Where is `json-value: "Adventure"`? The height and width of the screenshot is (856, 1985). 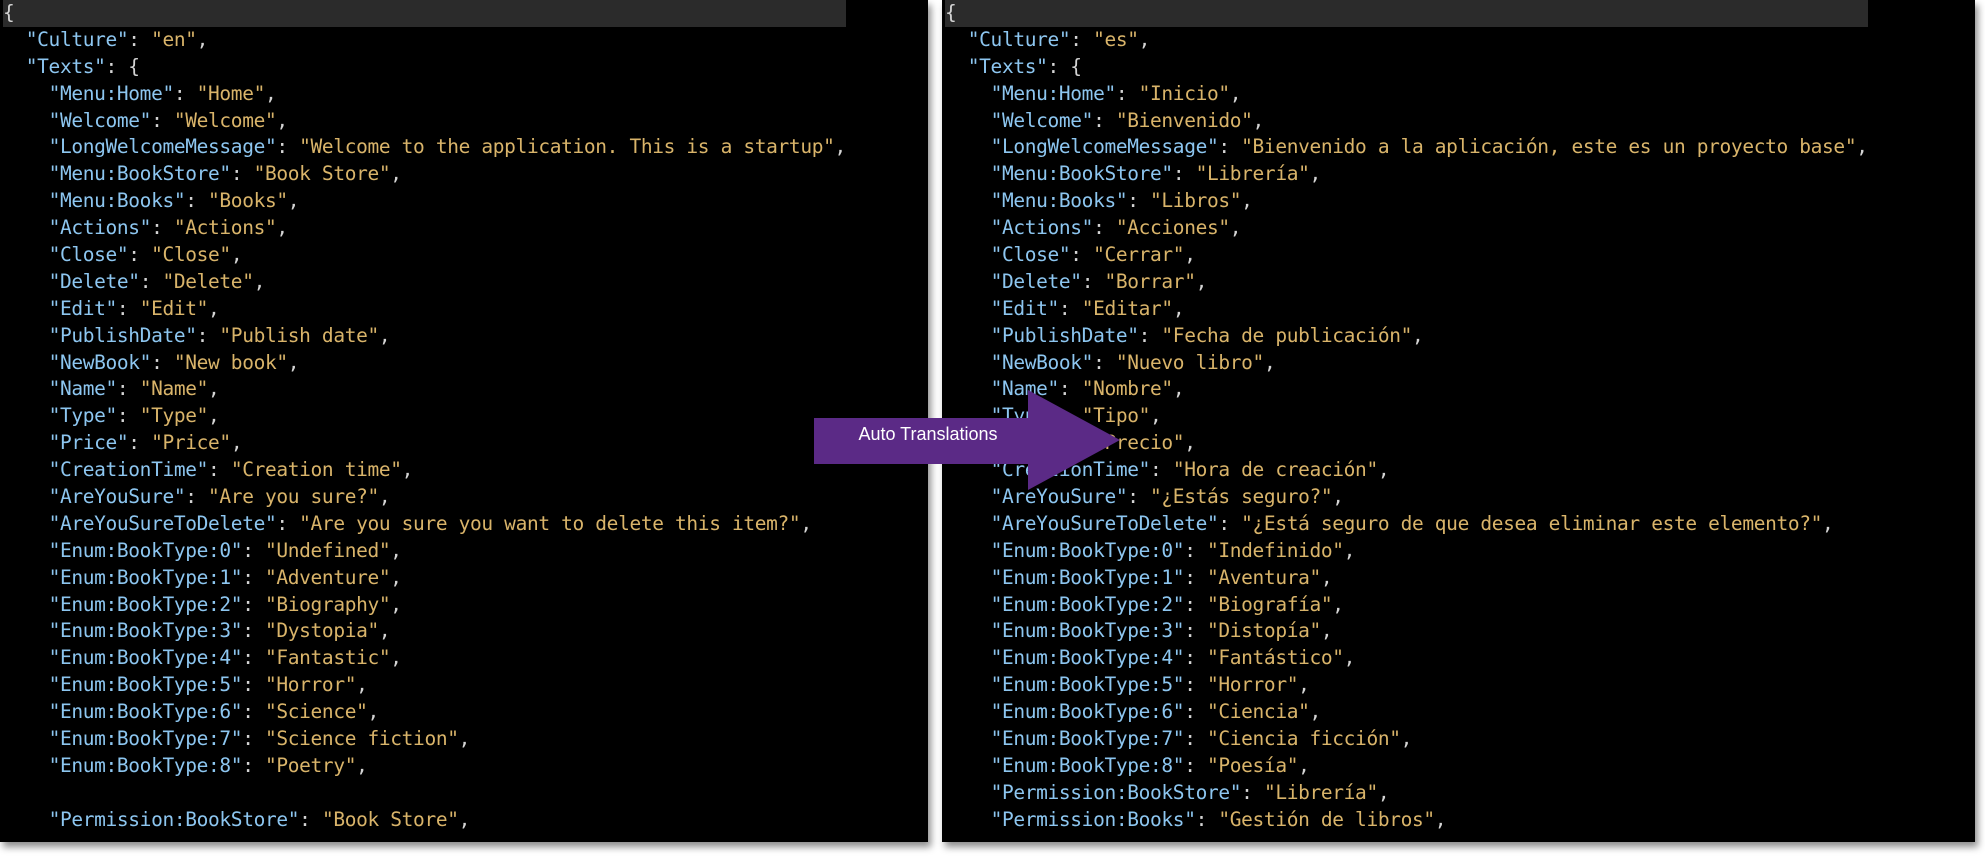 json-value: "Adventure" is located at coordinates (327, 577).